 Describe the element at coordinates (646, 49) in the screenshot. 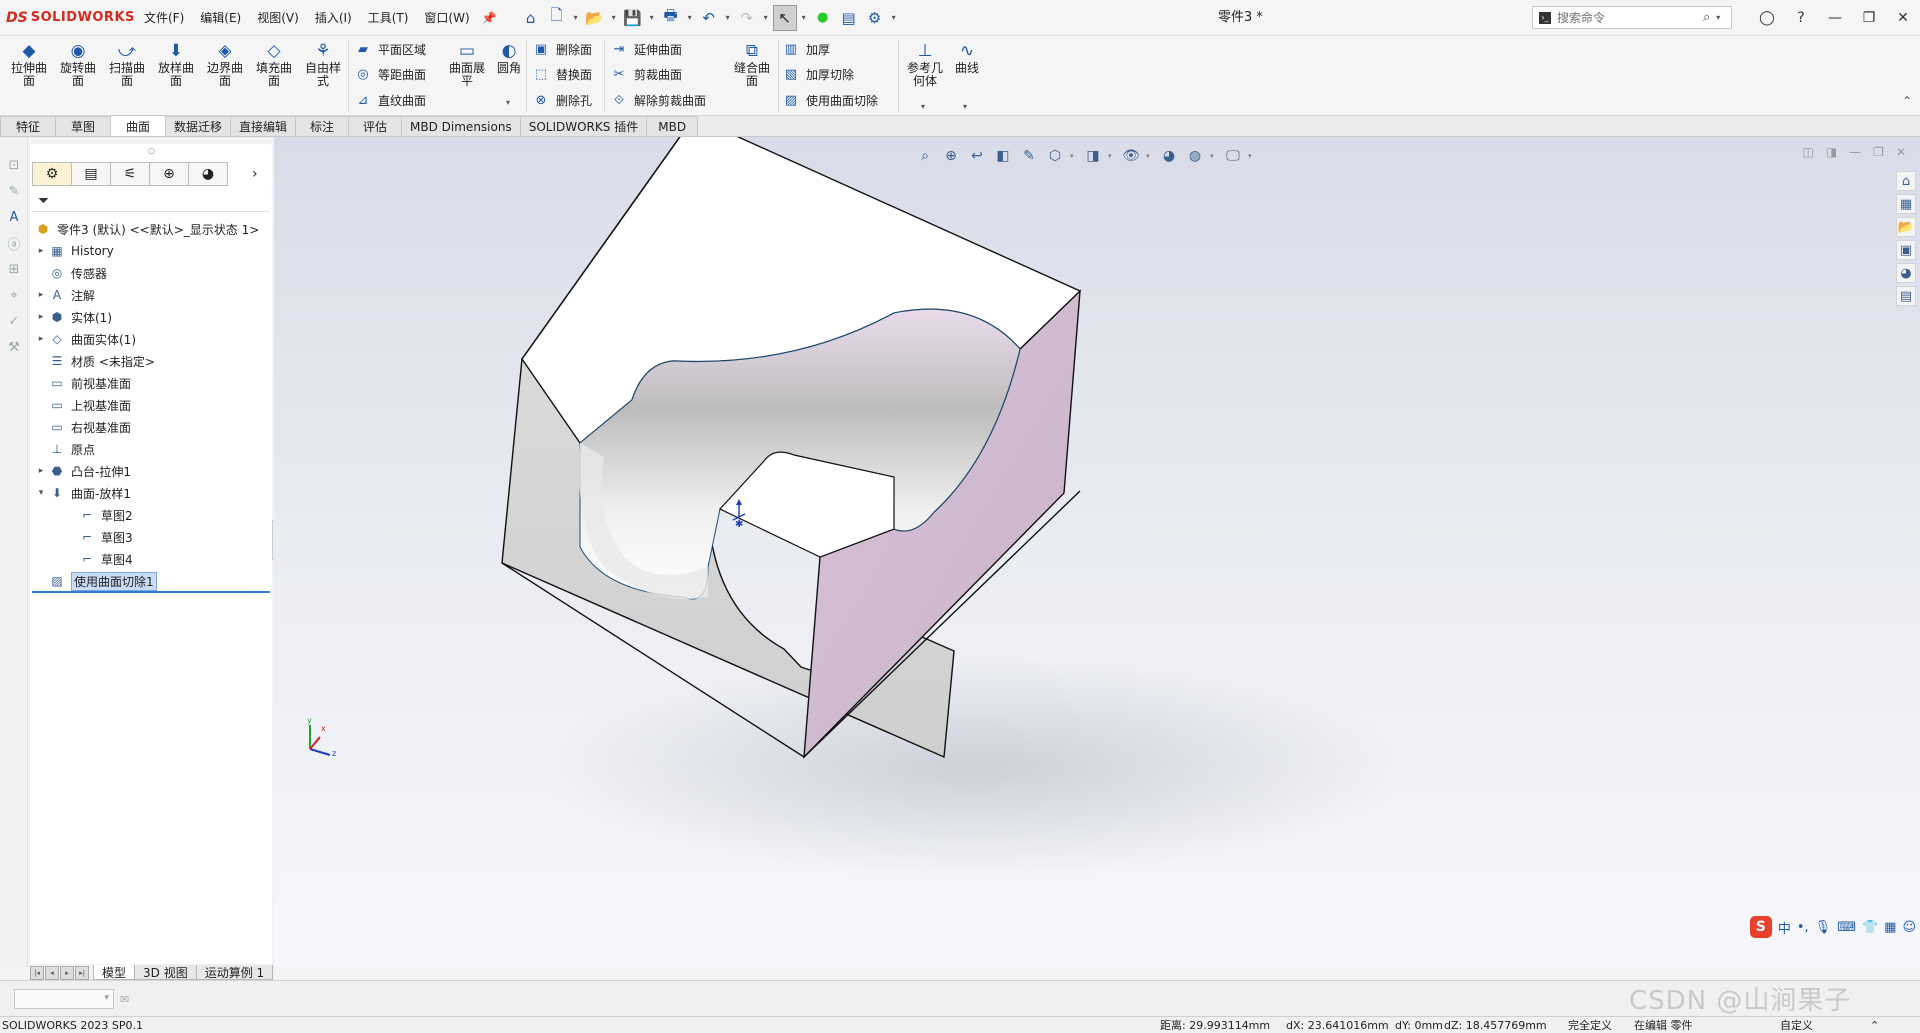

I see `extend-surface-button: ⇥ 延伸曲面` at that location.